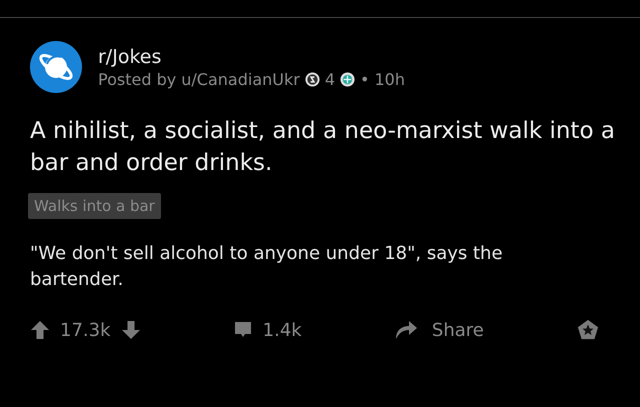 The image size is (640, 407). What do you see at coordinates (266, 267) in the screenshot?
I see `post-body: "We don't sell alcohol to anyone under 18", says the bartender.` at bounding box center [266, 267].